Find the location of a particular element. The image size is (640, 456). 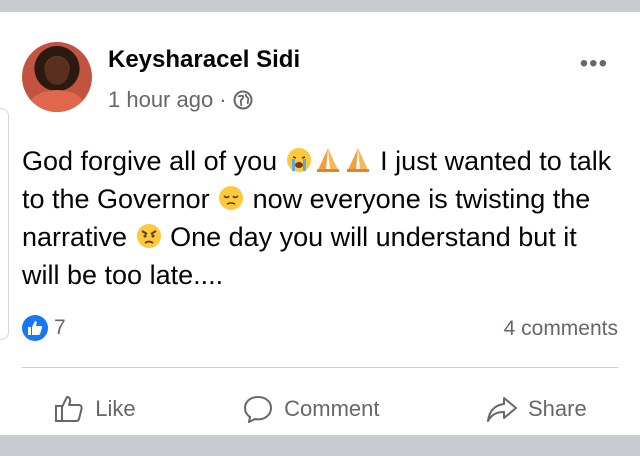

action-bar: Like Comment Share is located at coordinates (320, 409).